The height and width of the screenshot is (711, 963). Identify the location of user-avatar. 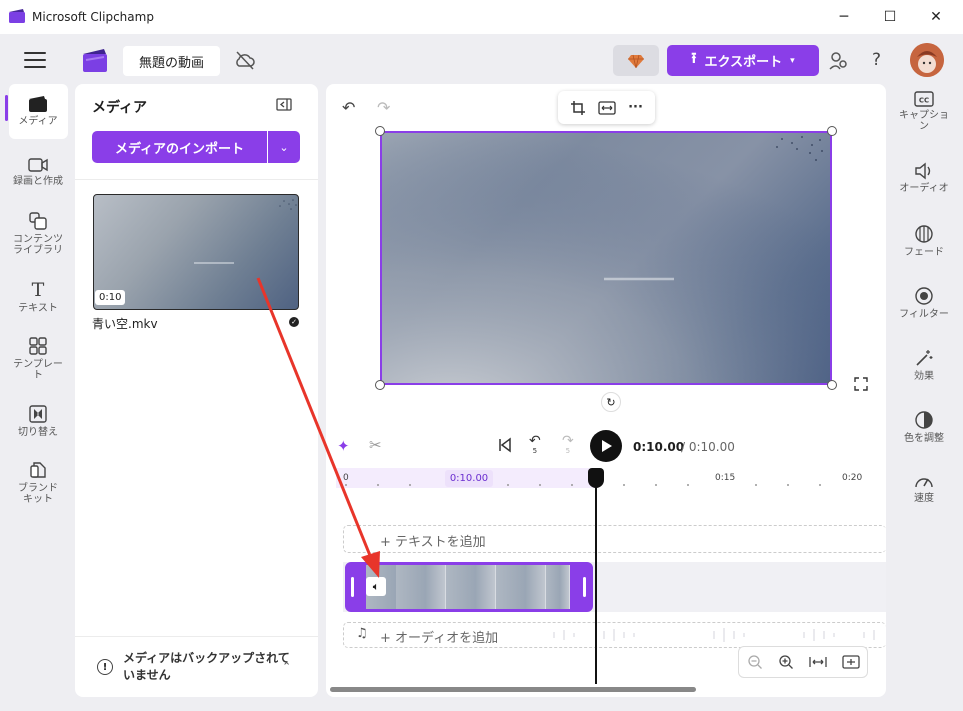
(927, 60).